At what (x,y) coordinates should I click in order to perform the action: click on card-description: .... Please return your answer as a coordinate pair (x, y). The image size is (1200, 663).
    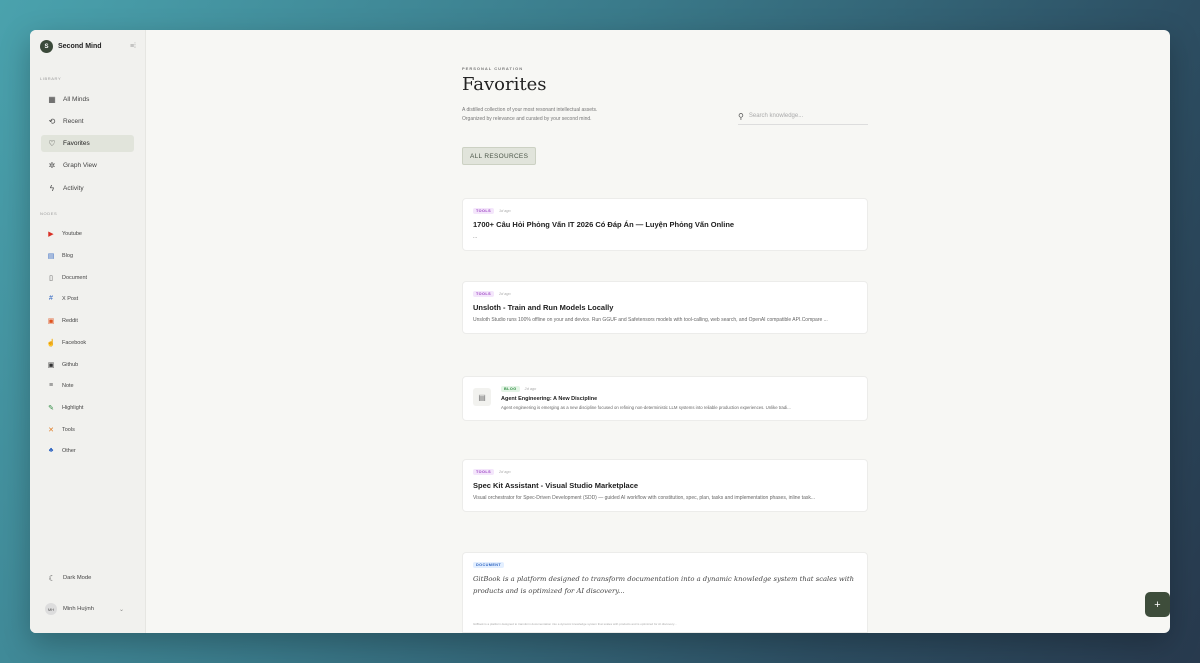
    Looking at the image, I should click on (475, 237).